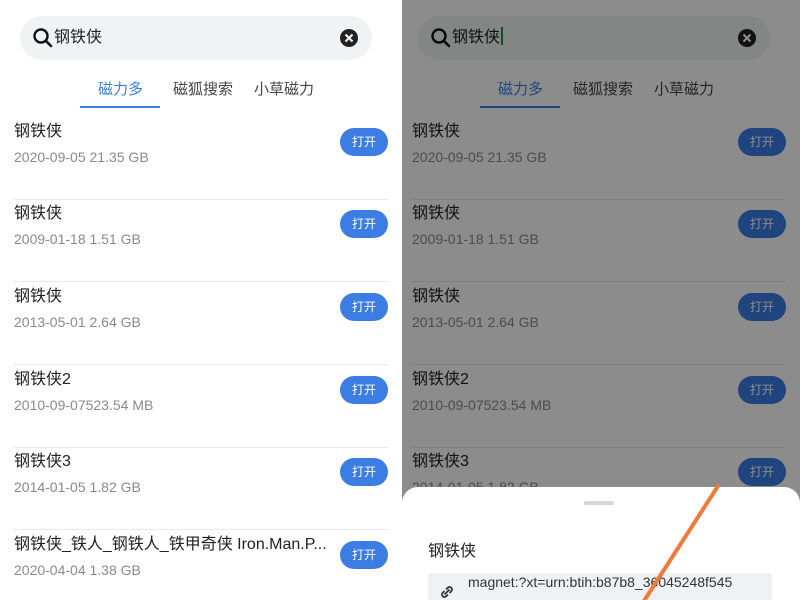 This screenshot has width=800, height=600. I want to click on tab-xiaocao-cili: 小草磁力, so click(284, 90).